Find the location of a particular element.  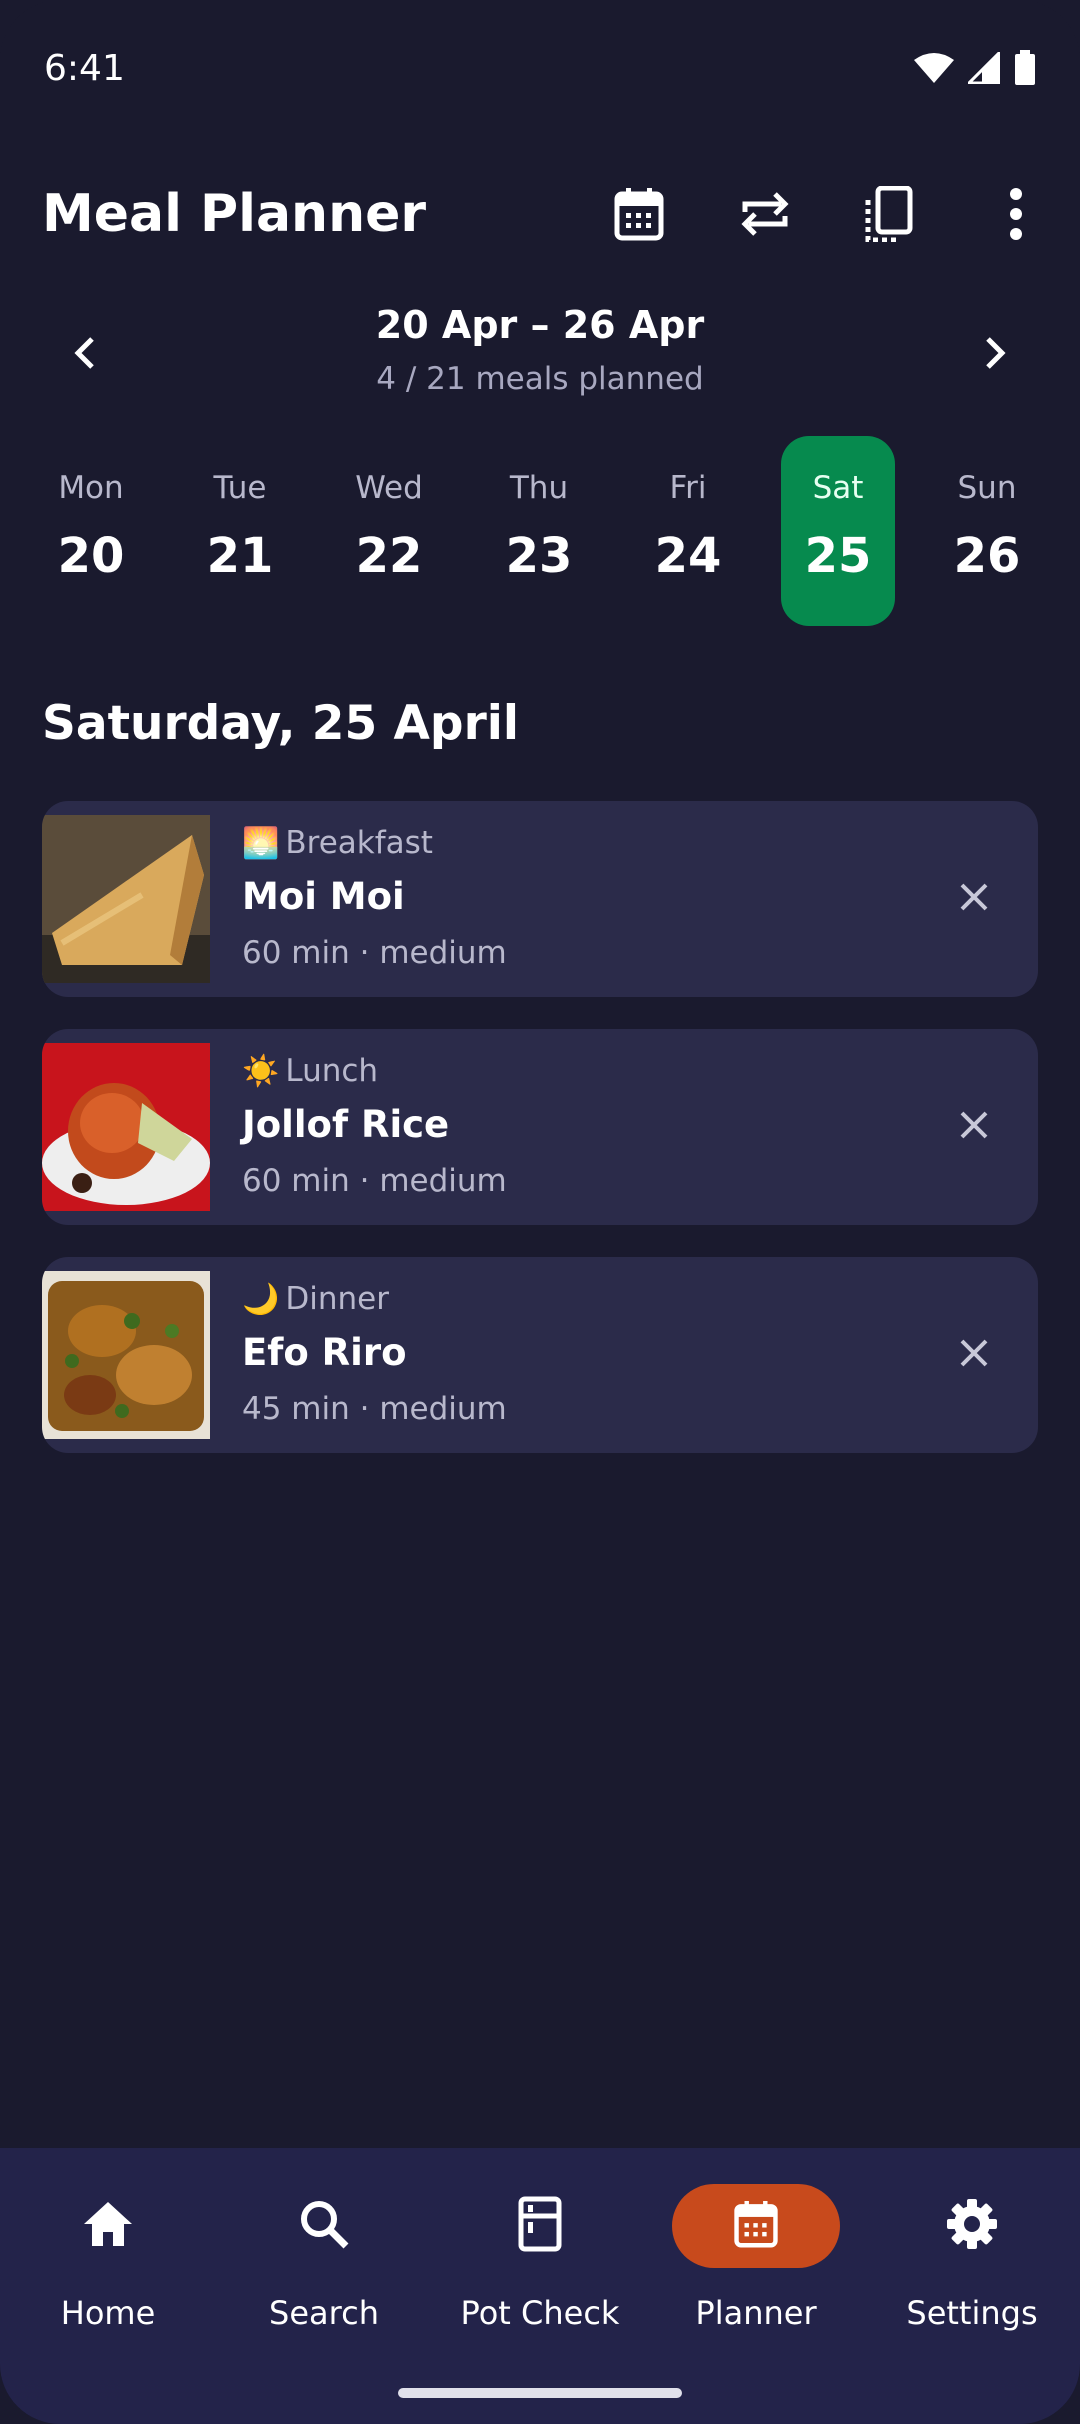

nav-label: Settings is located at coordinates (972, 2313).